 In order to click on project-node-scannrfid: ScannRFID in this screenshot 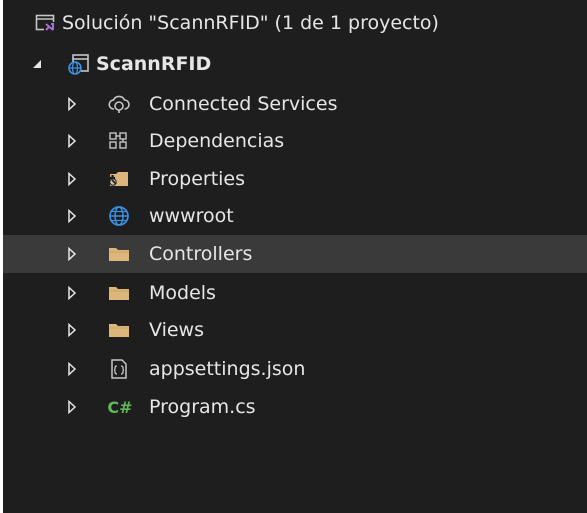, I will do `click(295, 64)`.